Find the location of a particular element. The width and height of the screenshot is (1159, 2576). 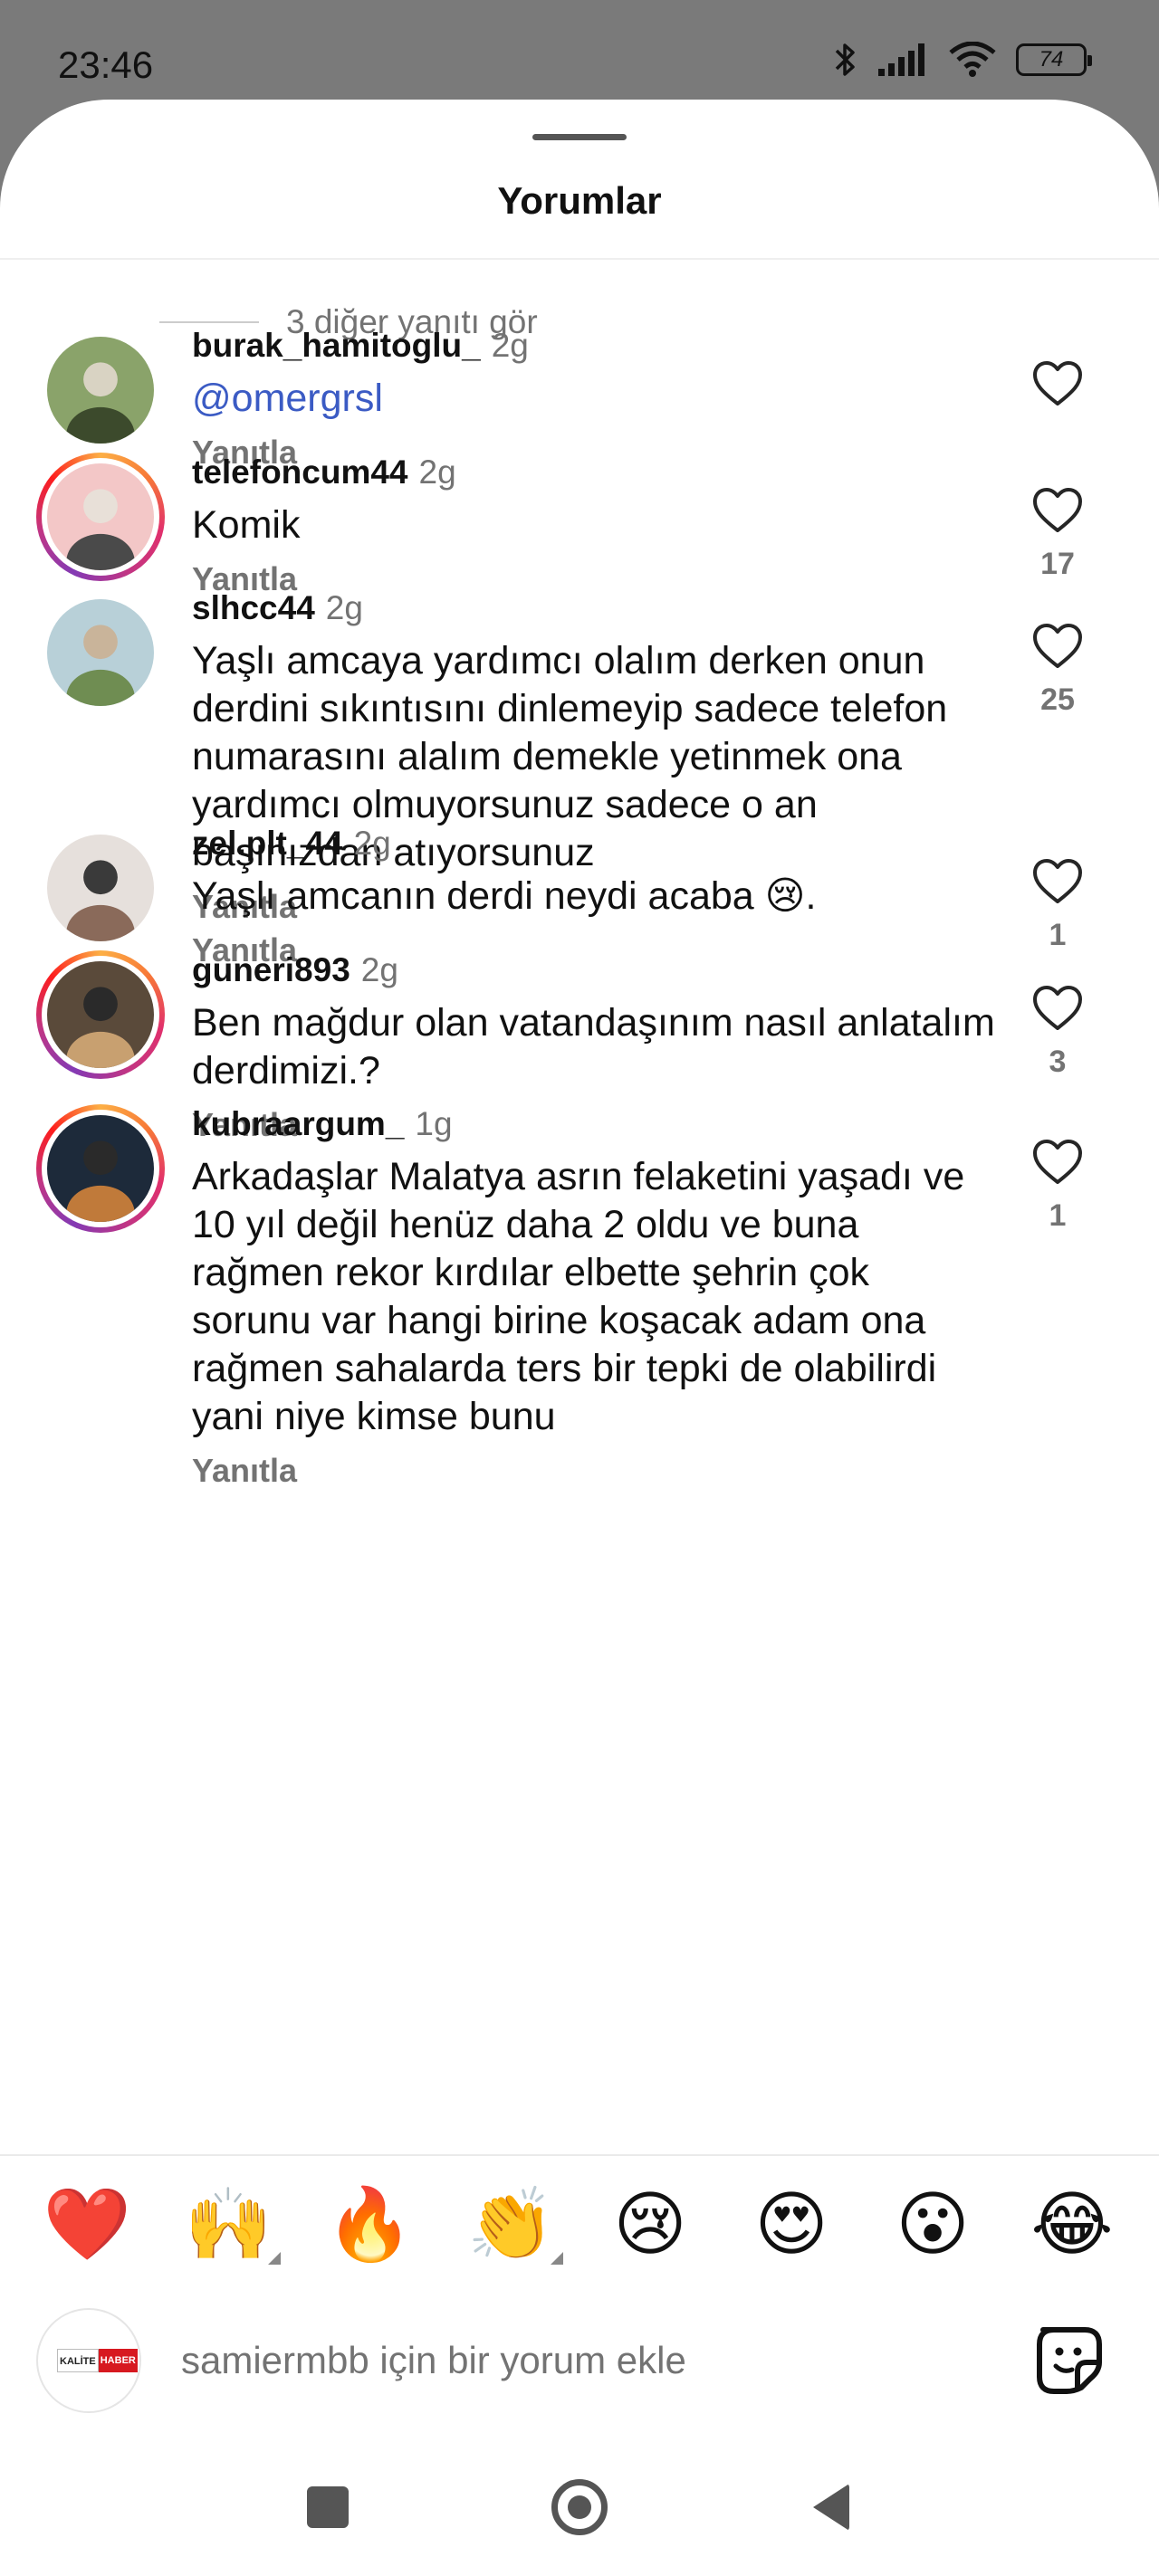

emoji-reaction-1: 🙌 is located at coordinates (232, 2225).